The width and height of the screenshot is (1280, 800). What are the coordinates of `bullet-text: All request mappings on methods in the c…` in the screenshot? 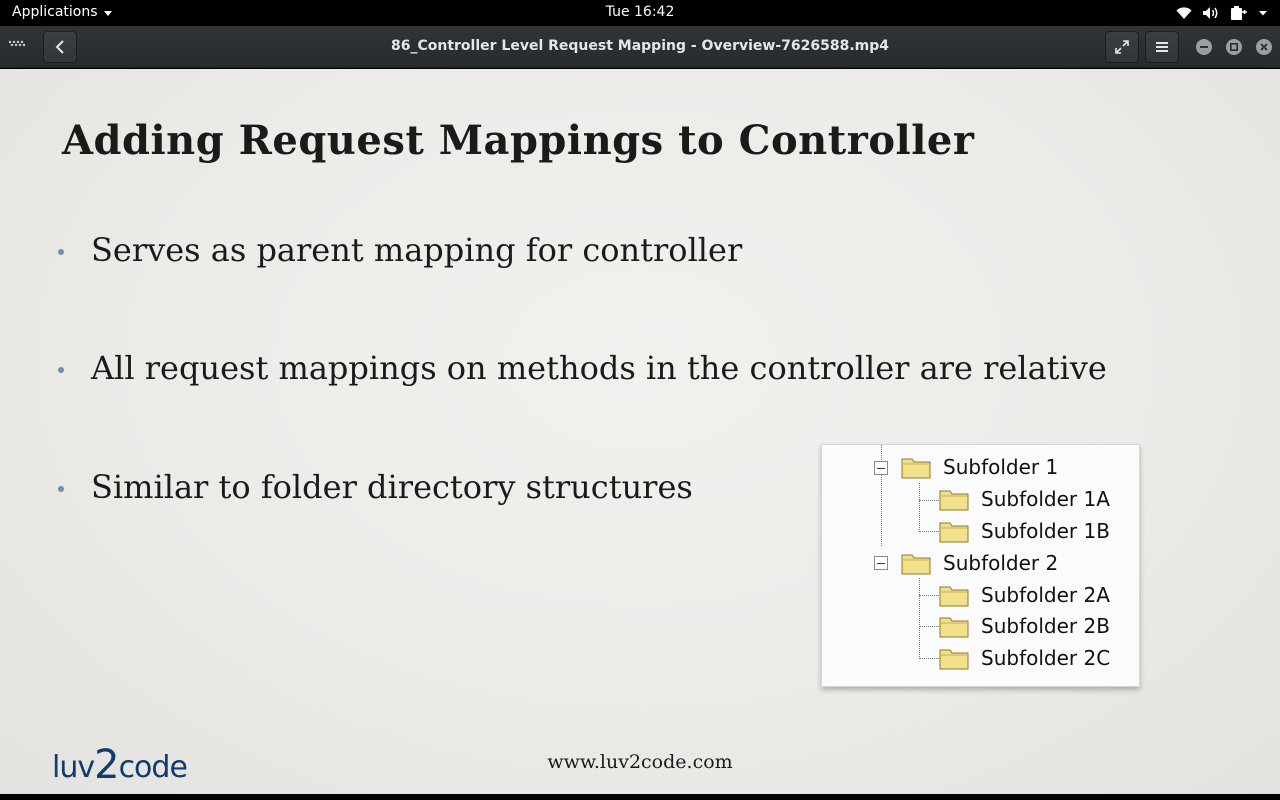 It's located at (599, 368).